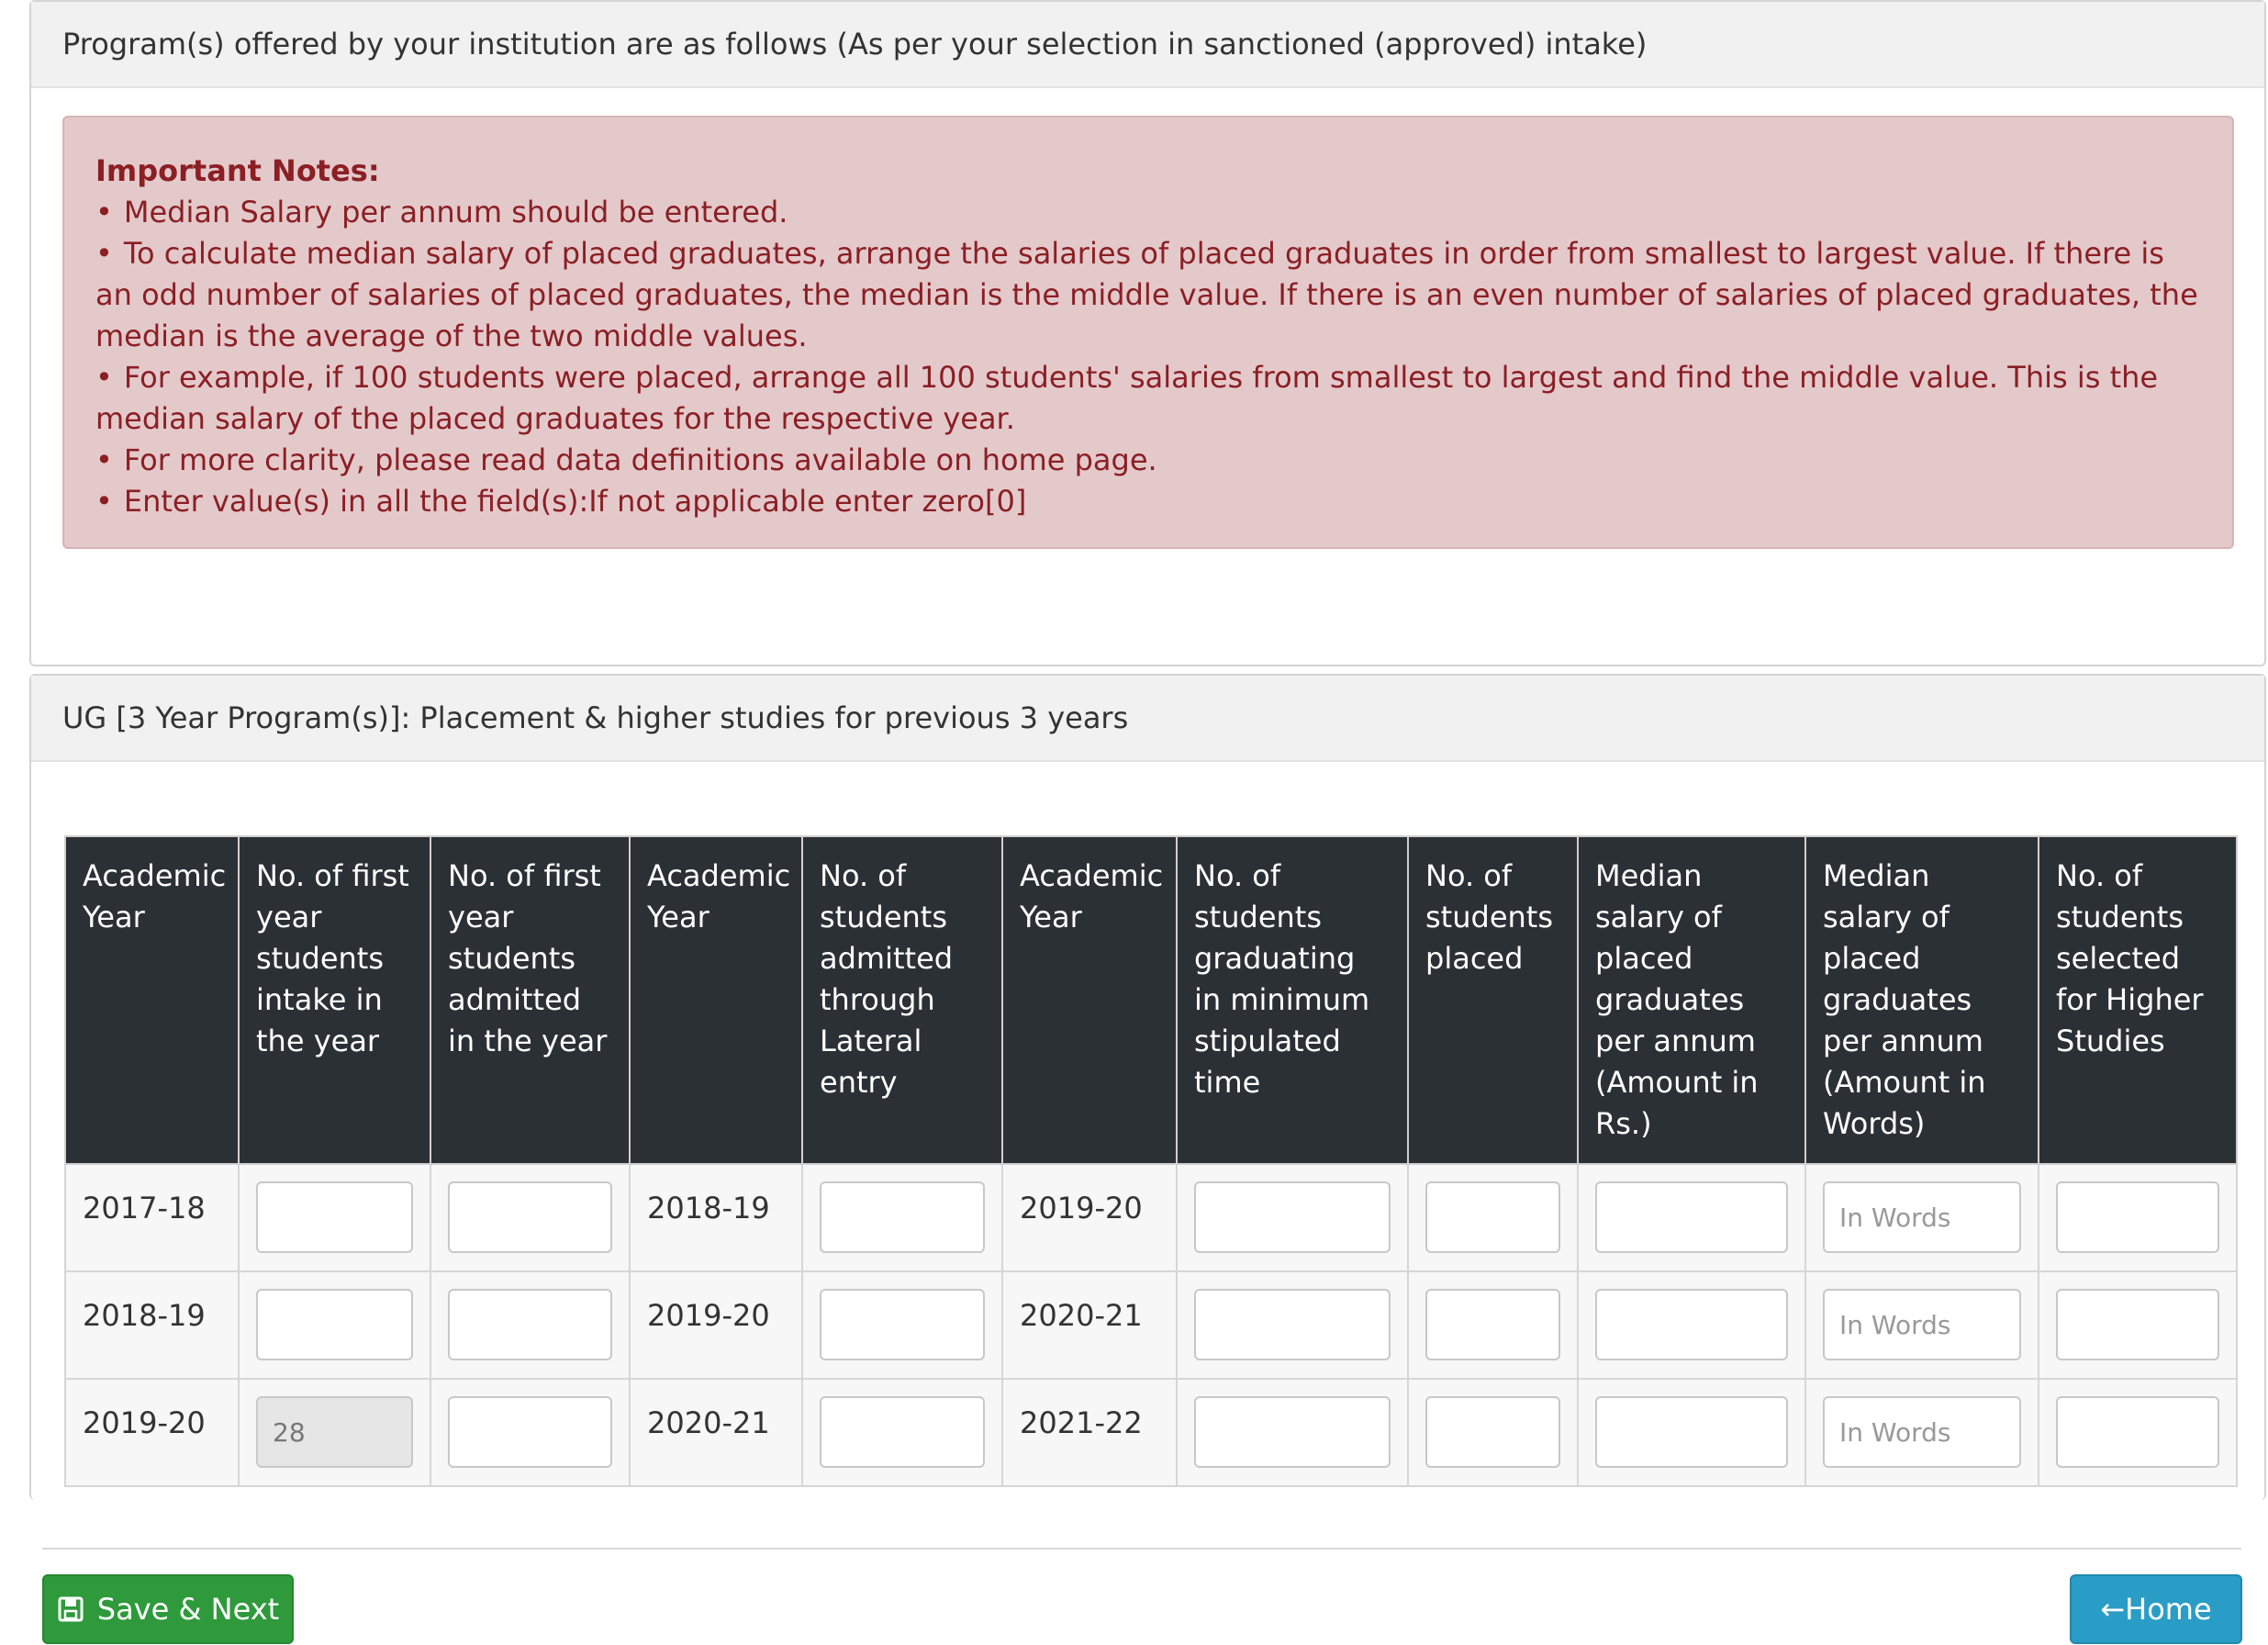  What do you see at coordinates (188, 1609) in the screenshot?
I see `save-next-label: Save & Next` at bounding box center [188, 1609].